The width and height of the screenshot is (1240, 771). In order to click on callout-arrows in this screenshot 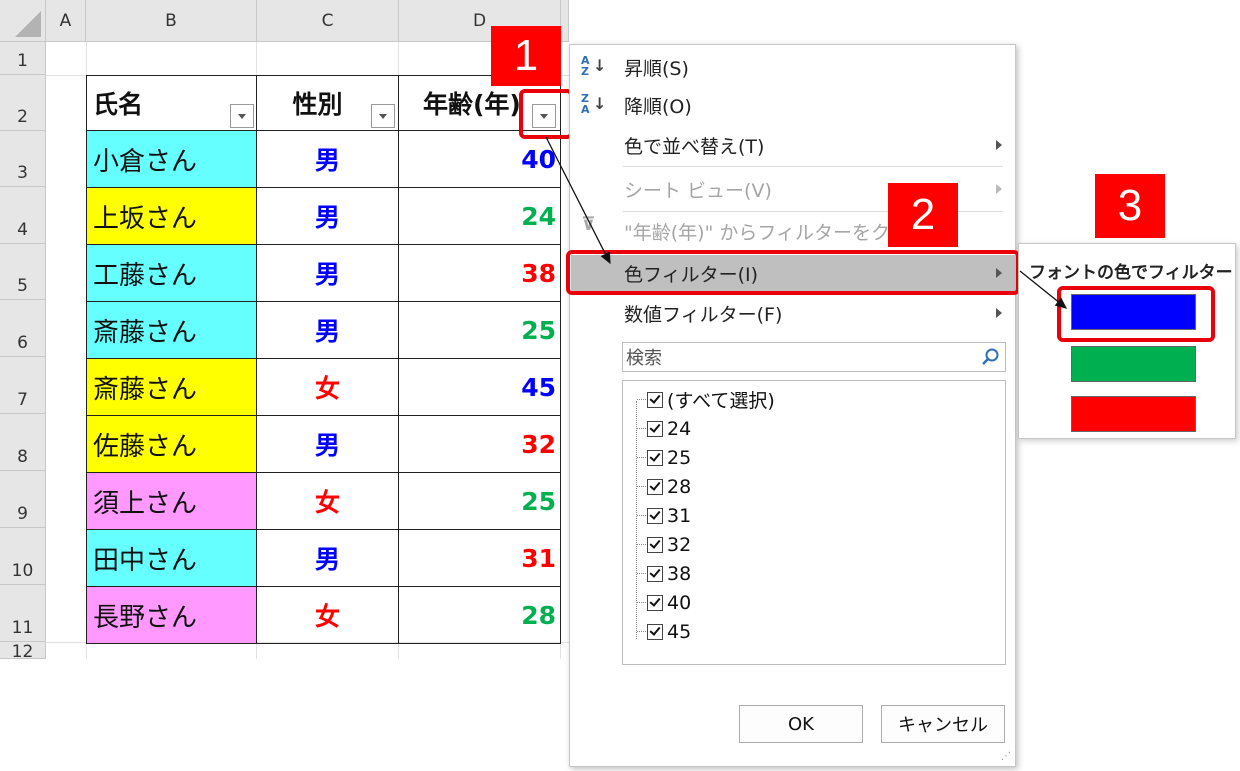, I will do `click(806, 222)`.